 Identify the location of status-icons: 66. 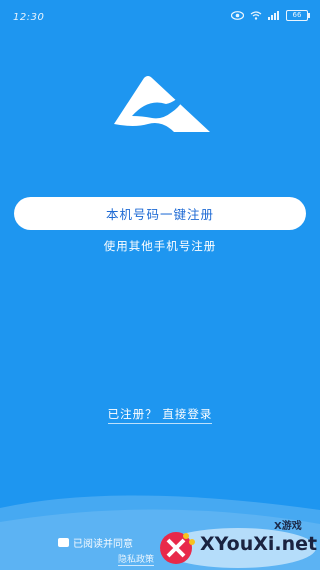
(270, 15).